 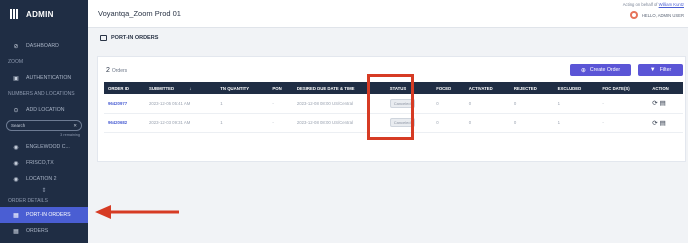 I want to click on column-action: ACTION, so click(x=660, y=88).